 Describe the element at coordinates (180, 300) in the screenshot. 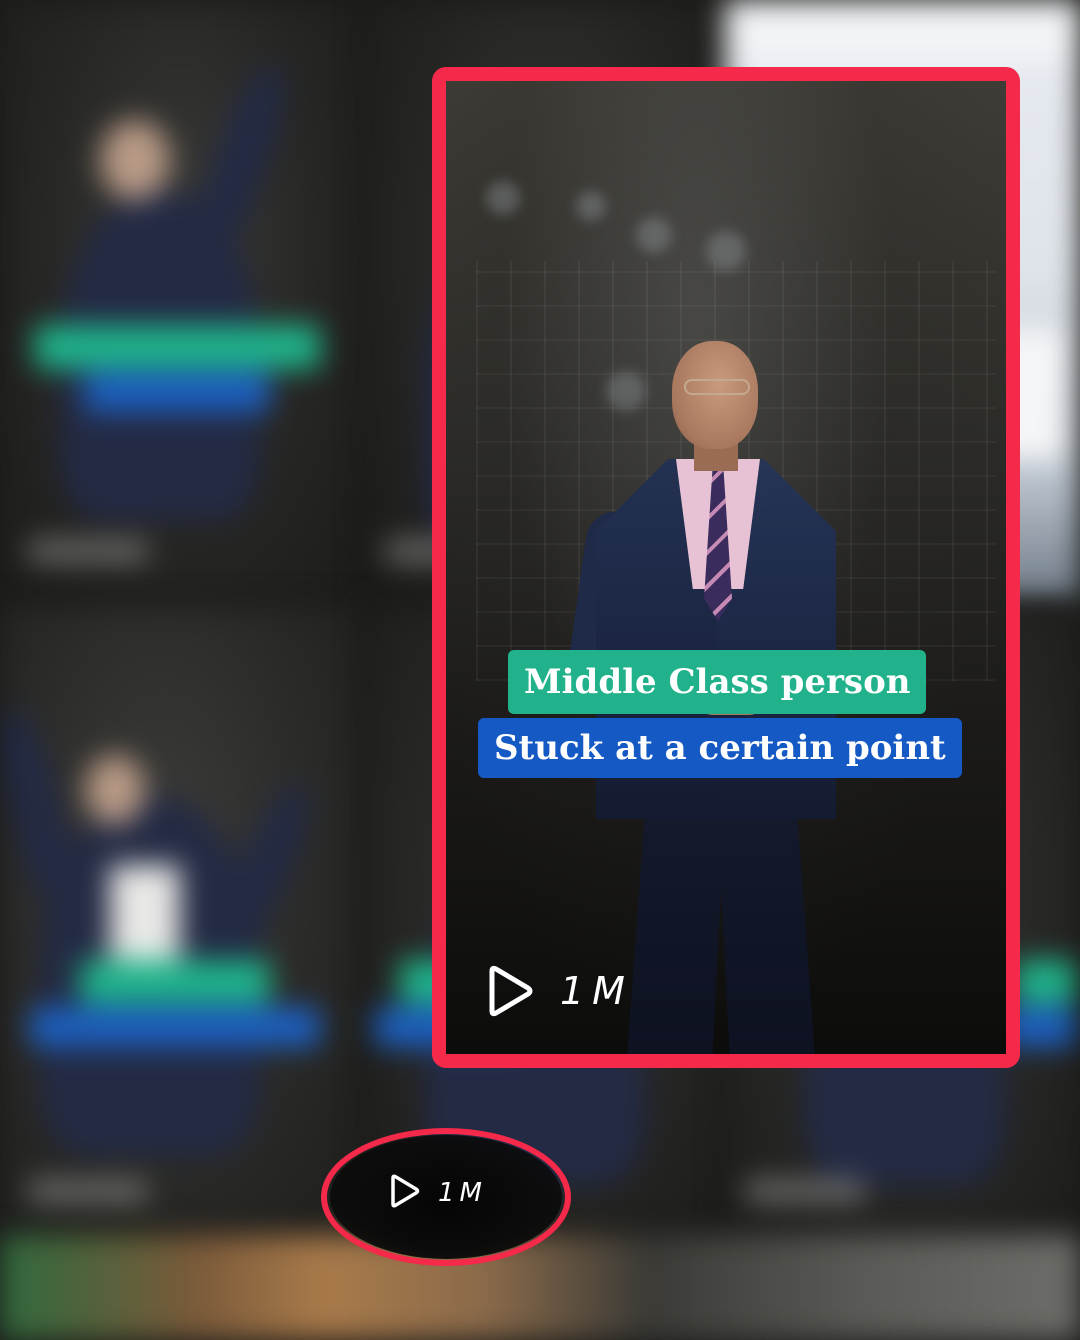

I see `video-thumbnail-blurred` at that location.